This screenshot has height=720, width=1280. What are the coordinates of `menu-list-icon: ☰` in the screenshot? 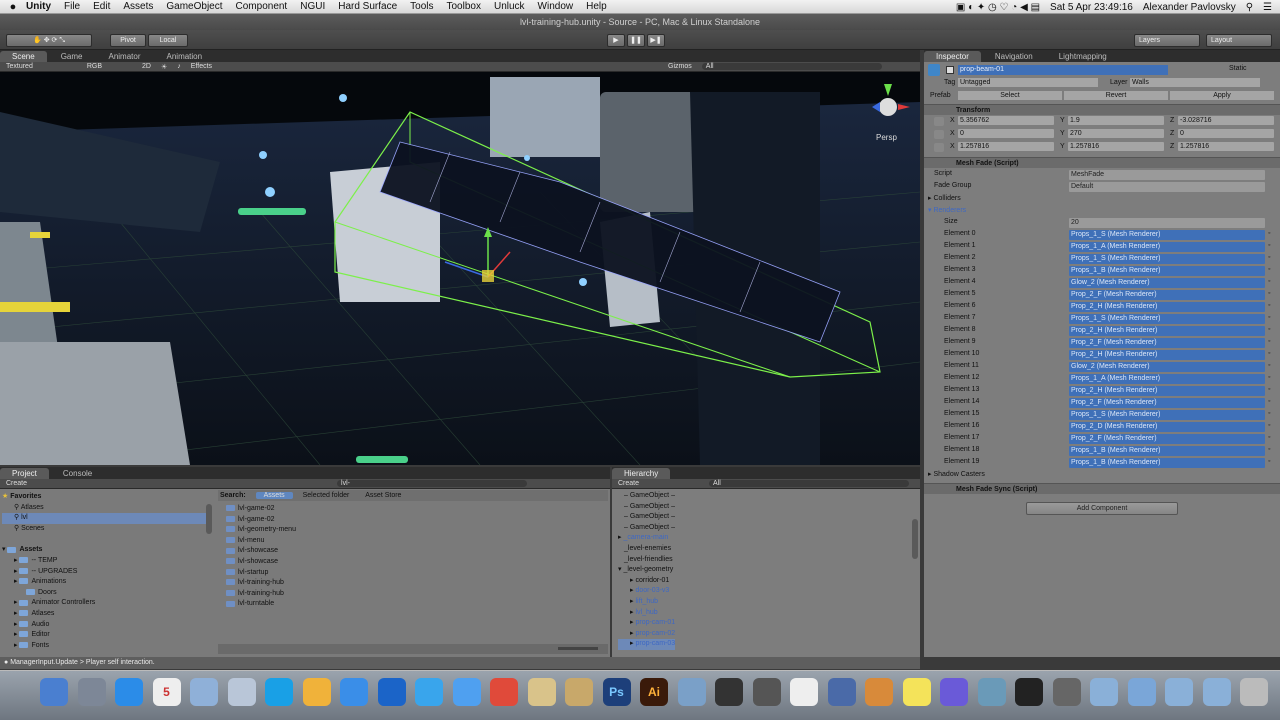 It's located at (1267, 7).